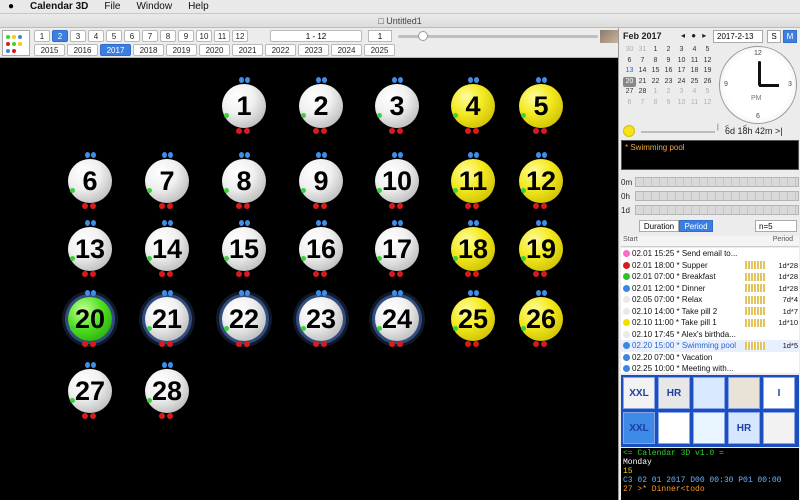 The height and width of the screenshot is (500, 800). Describe the element at coordinates (710, 266) in the screenshot. I see `event-row: 02.01 18:00 * Supper 1d*28` at that location.